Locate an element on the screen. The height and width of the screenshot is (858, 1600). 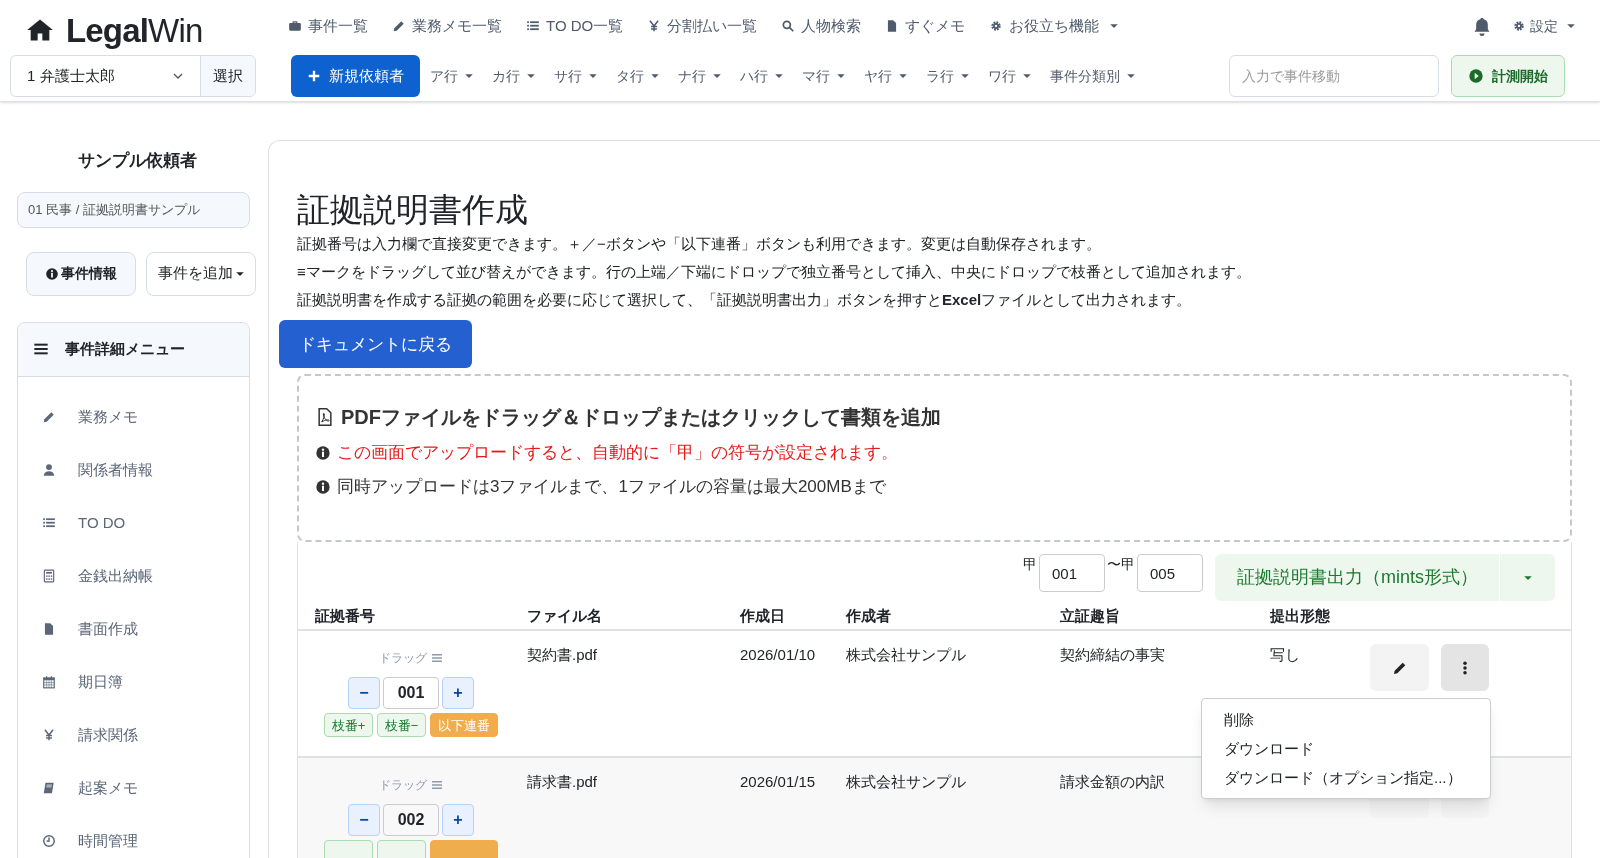
column-header: 作成日 is located at coordinates (763, 615).